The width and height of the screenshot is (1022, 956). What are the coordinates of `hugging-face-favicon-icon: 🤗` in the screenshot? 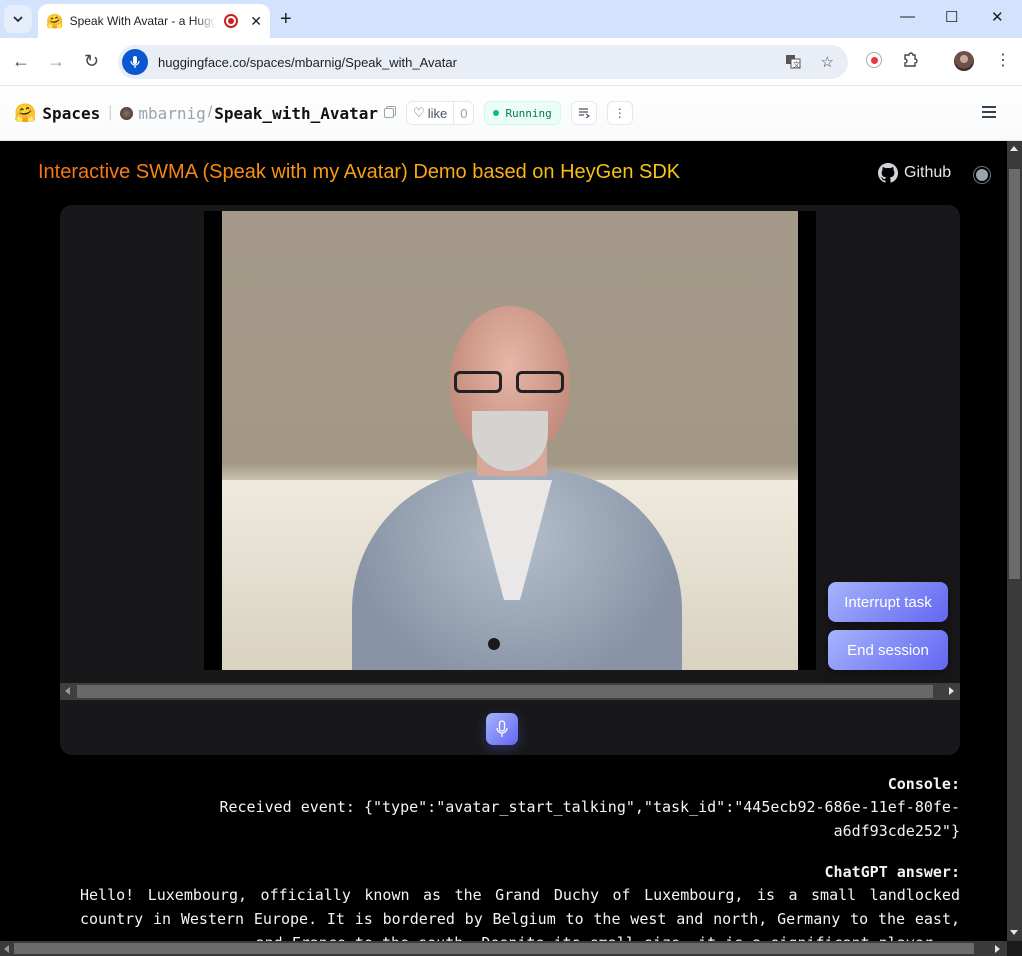 It's located at (55, 20).